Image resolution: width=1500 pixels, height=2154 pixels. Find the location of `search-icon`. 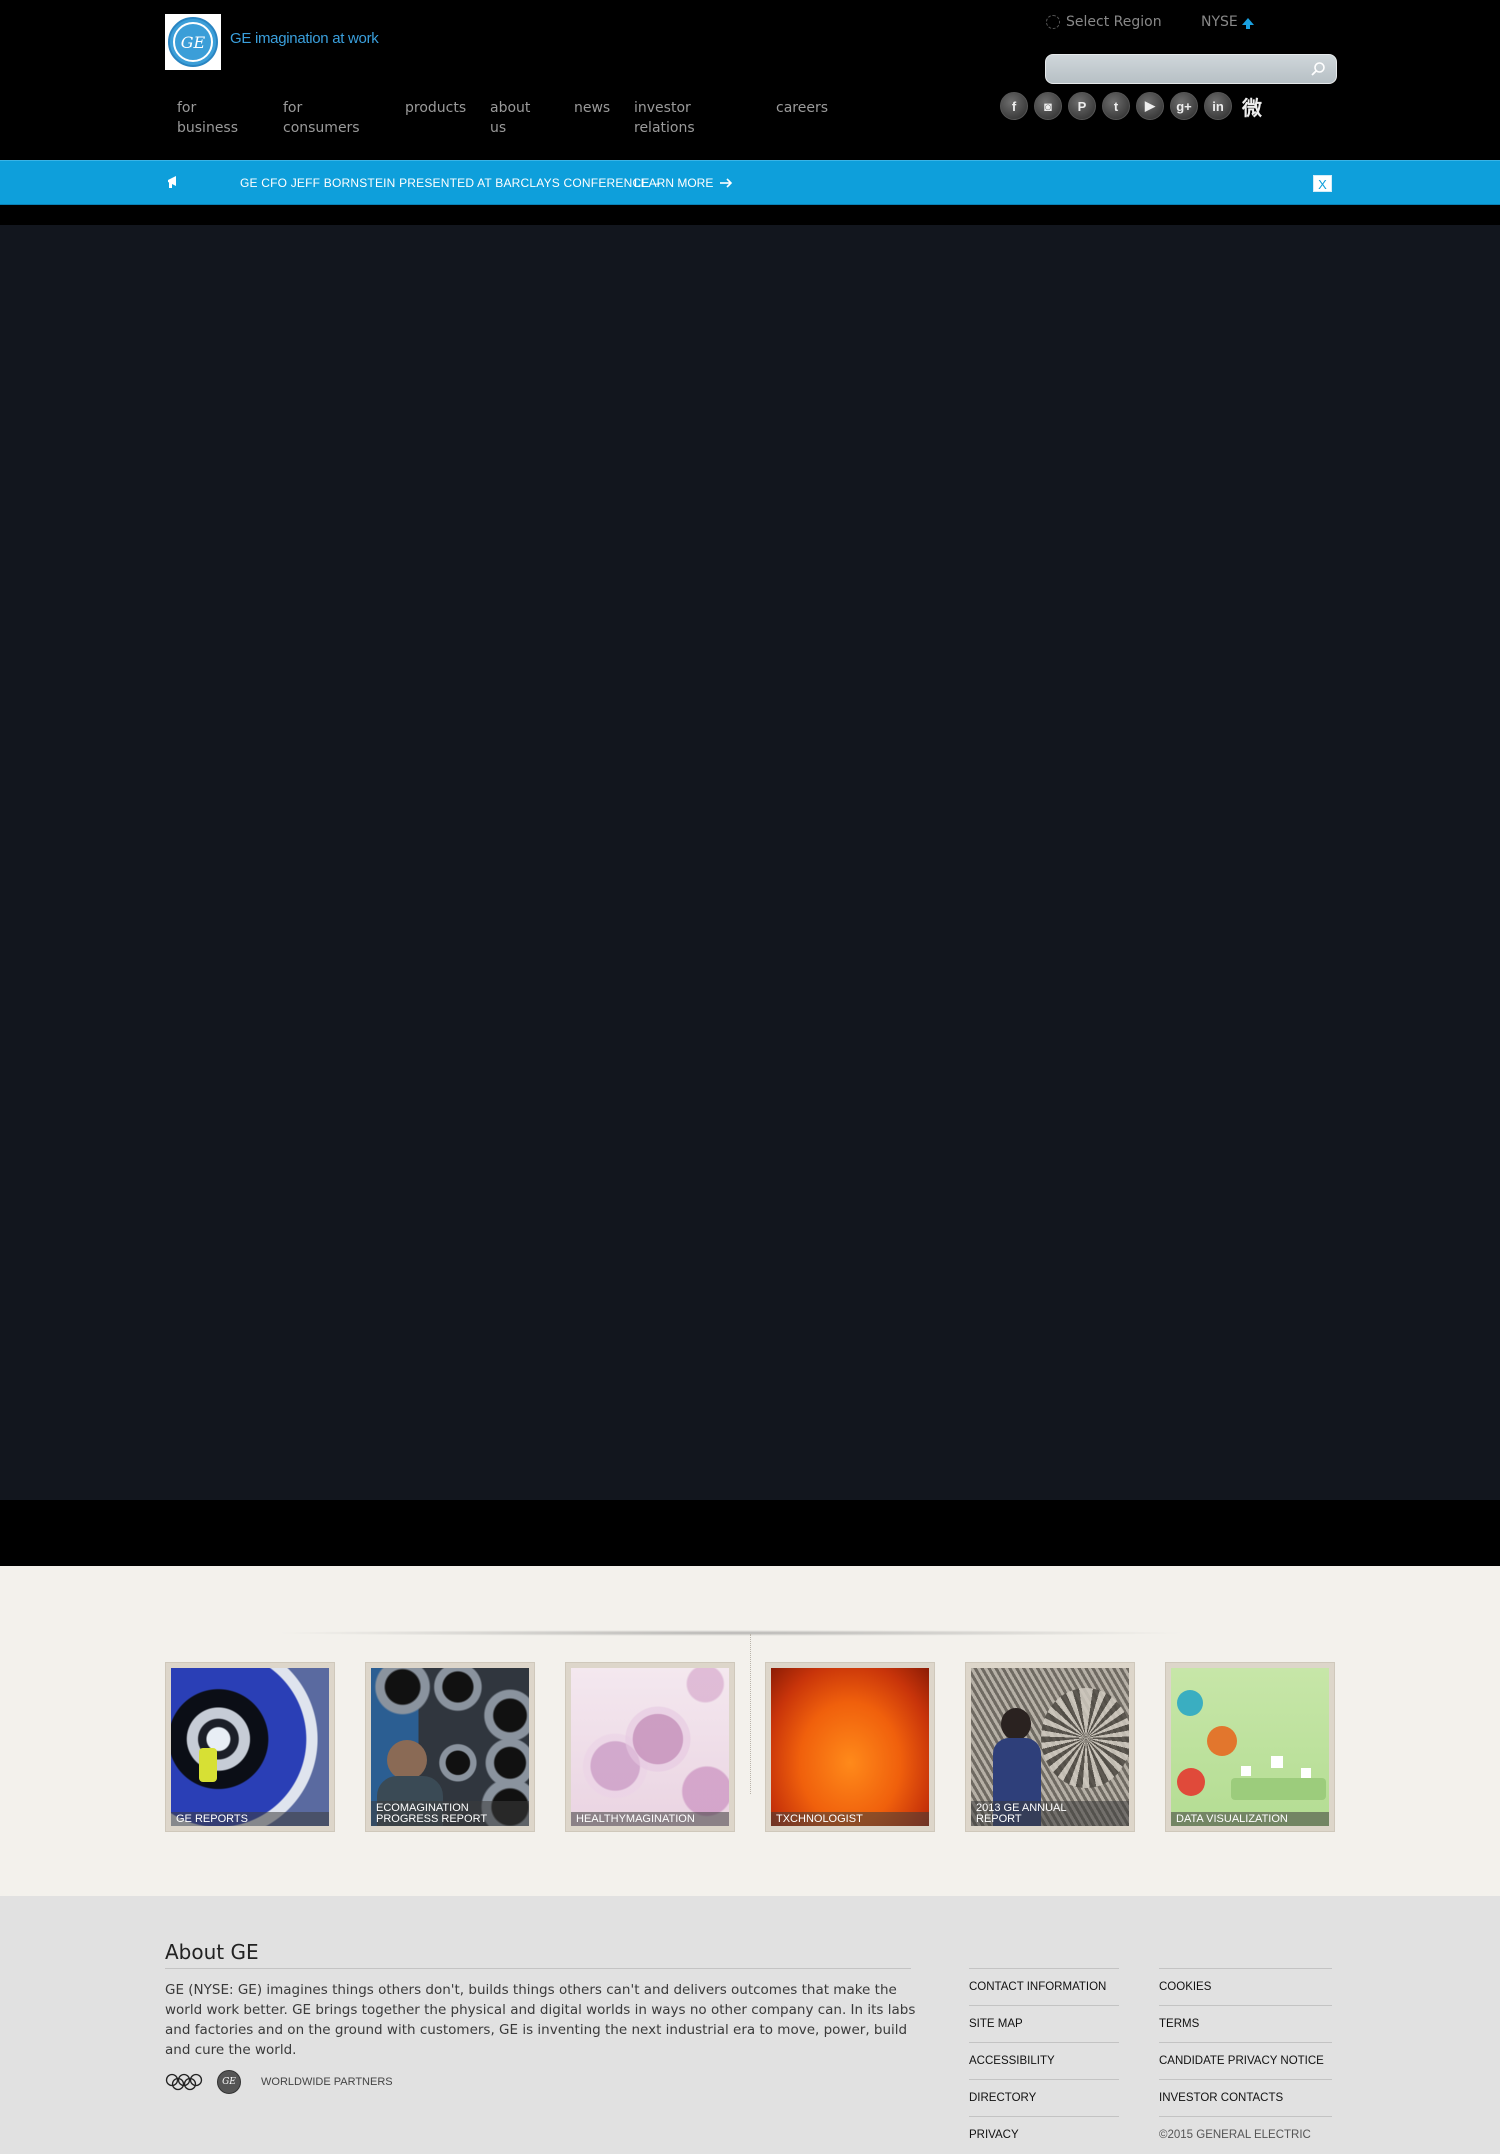

search-icon is located at coordinates (1318, 69).